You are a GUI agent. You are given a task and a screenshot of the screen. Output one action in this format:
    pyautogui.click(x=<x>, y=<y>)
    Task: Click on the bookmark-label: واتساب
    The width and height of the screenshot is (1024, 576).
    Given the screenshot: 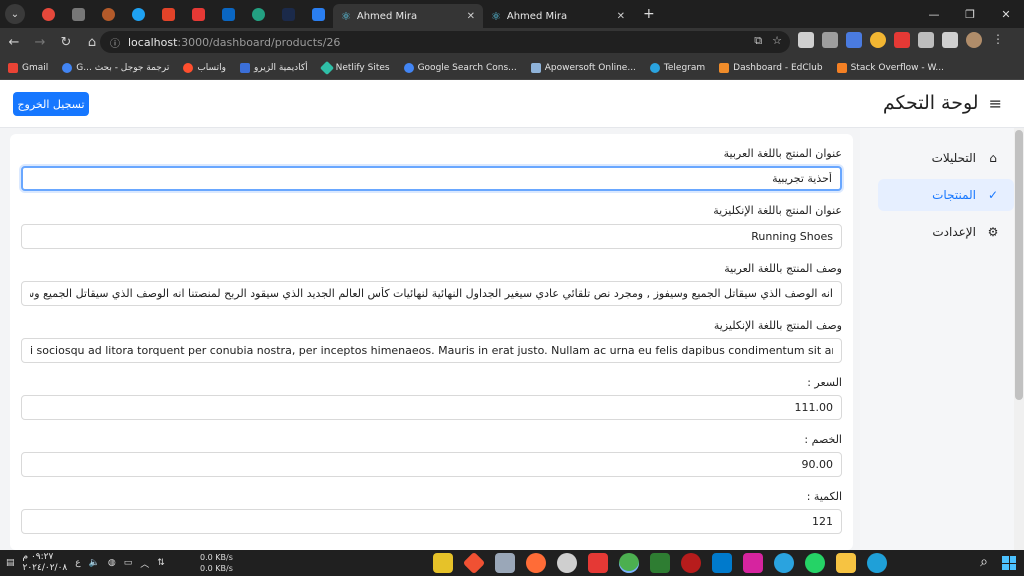 What is the action you would take?
    pyautogui.click(x=211, y=67)
    